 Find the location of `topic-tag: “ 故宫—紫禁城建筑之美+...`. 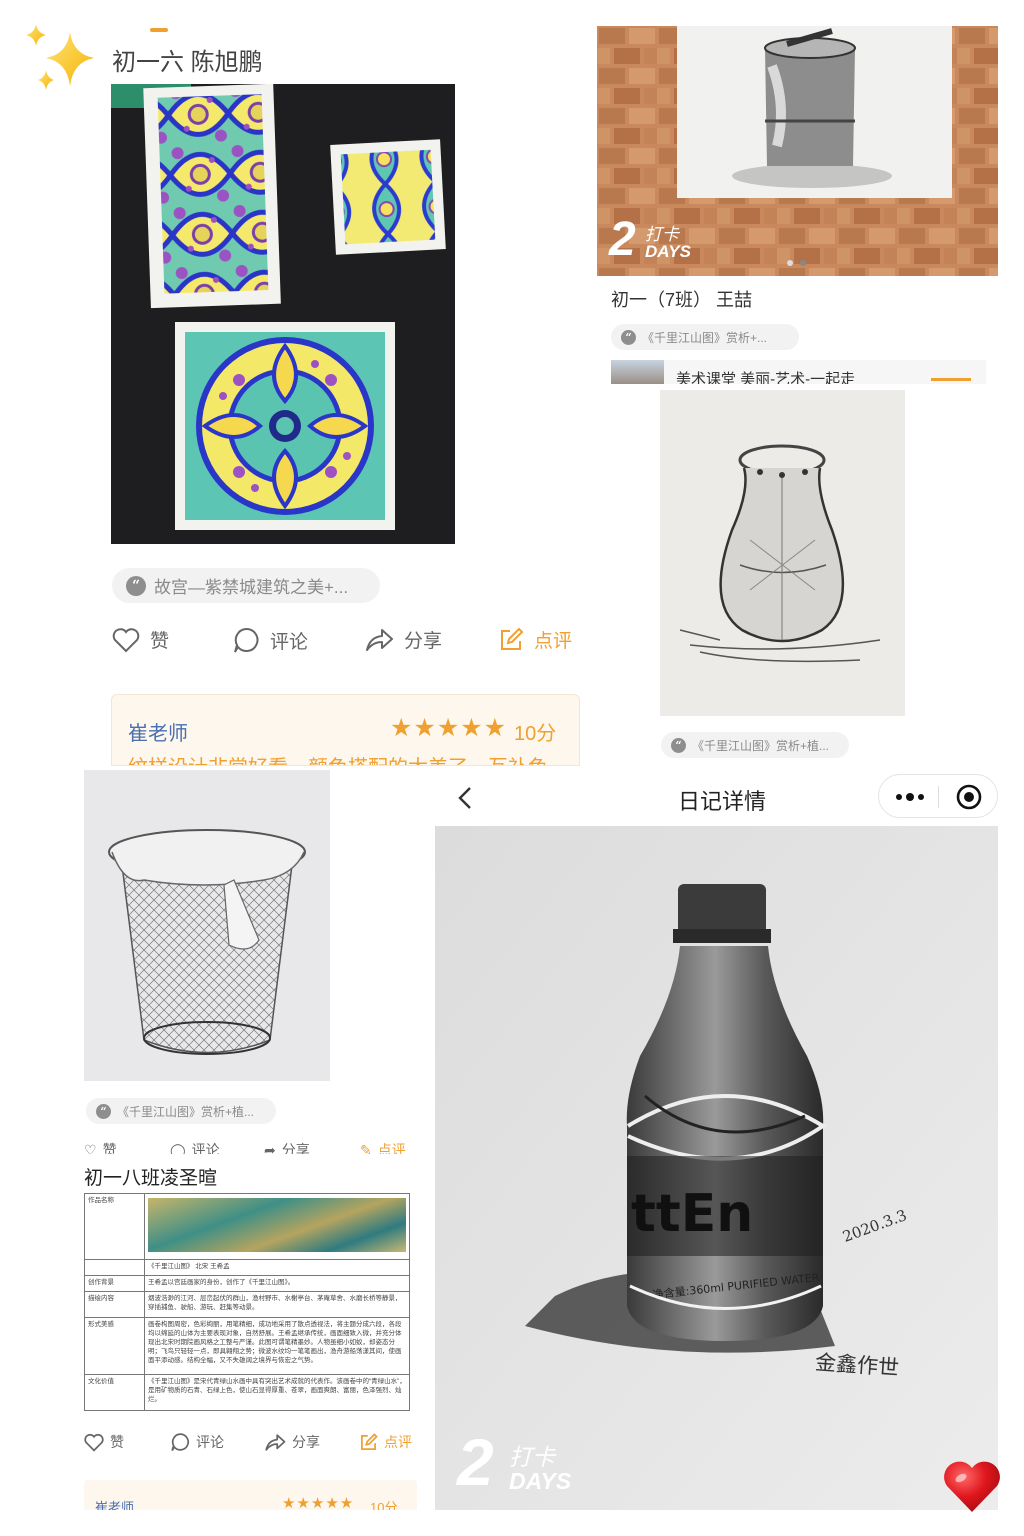

topic-tag: “ 故宫—紫禁城建筑之美+... is located at coordinates (246, 585).